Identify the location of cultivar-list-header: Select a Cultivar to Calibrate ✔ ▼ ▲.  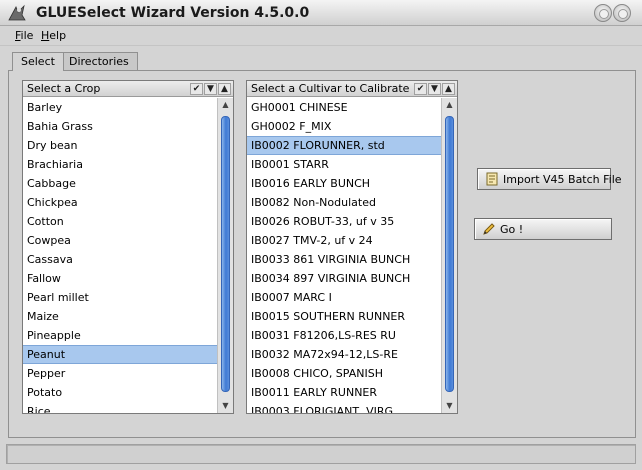
(352, 89).